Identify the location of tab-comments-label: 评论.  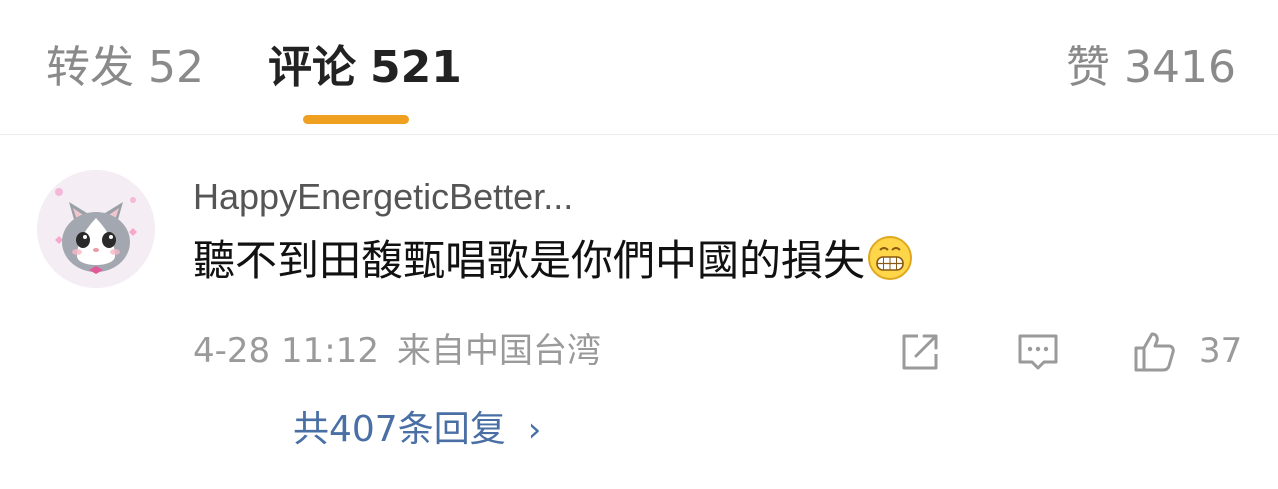
(312, 67).